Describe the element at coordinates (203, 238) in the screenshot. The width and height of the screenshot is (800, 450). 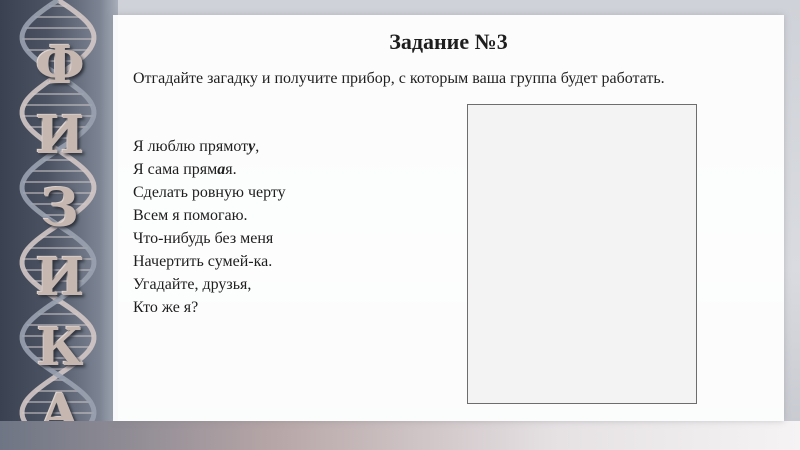
I see `riddle-line: Что-нибудь без меня` at that location.